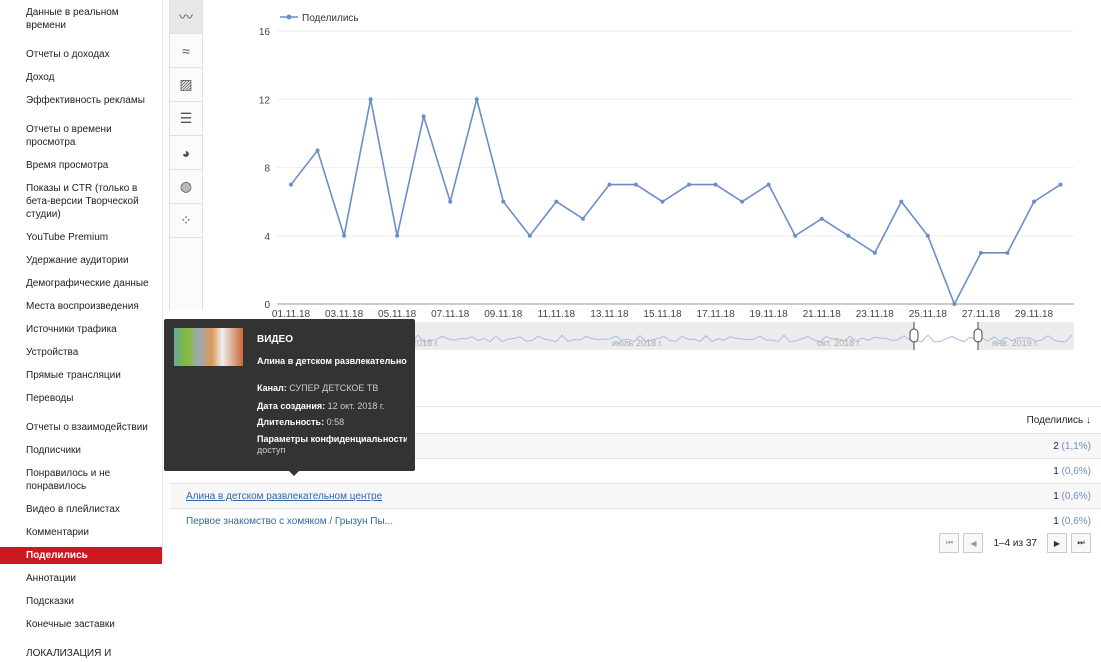  I want to click on sidebar-item: Переводы, so click(81, 398).